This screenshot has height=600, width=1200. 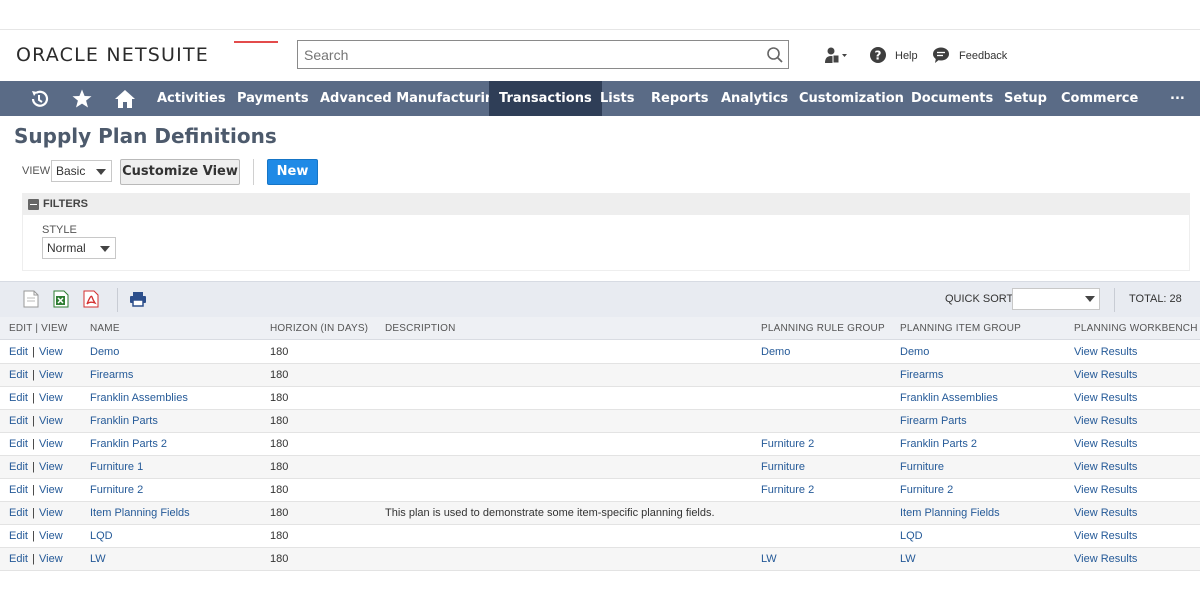 I want to click on nav-advanced-manufacturing: Advanced Manufacturing, so click(x=411, y=98).